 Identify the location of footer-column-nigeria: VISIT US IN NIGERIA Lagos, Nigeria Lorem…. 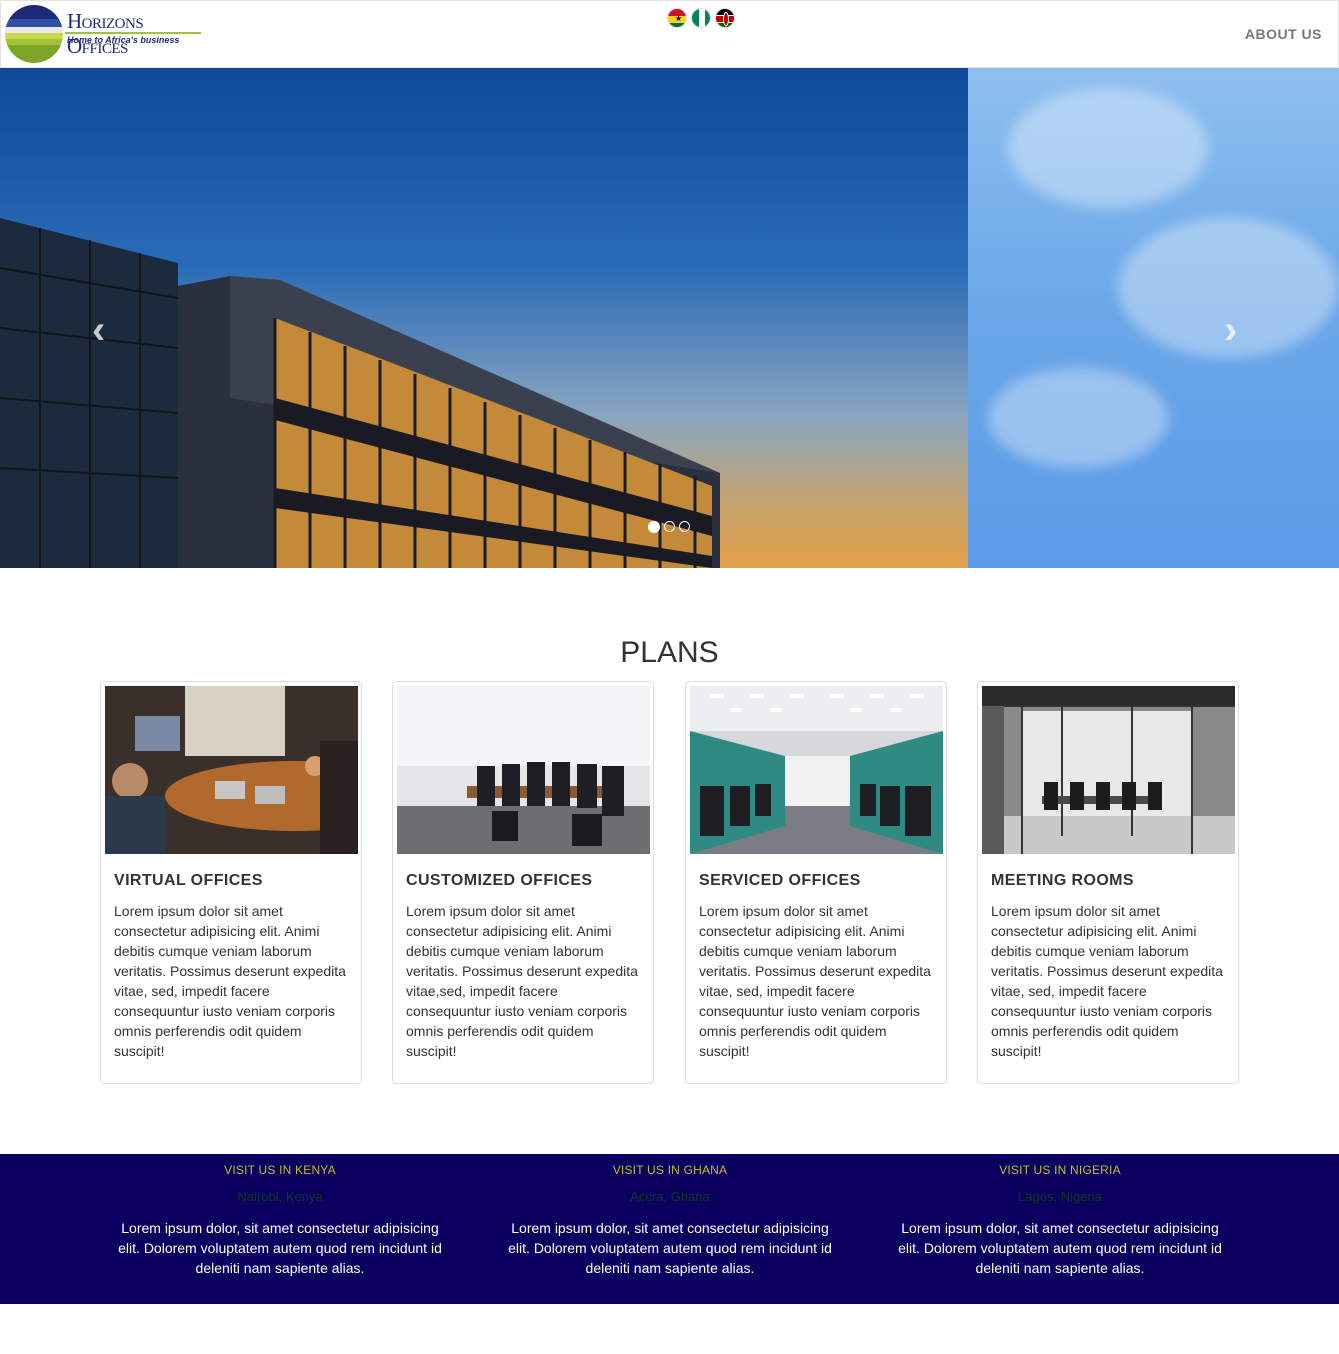
(1060, 1216).